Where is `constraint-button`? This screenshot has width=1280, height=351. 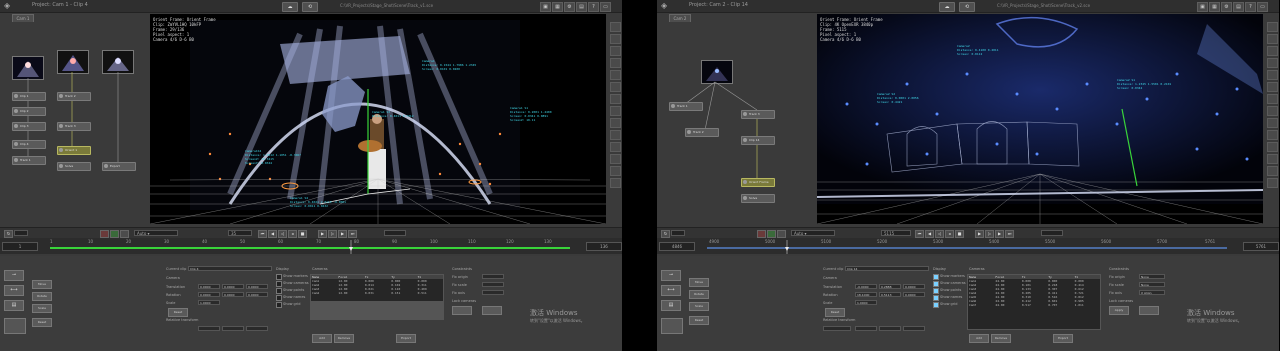 constraint-button is located at coordinates (492, 310).